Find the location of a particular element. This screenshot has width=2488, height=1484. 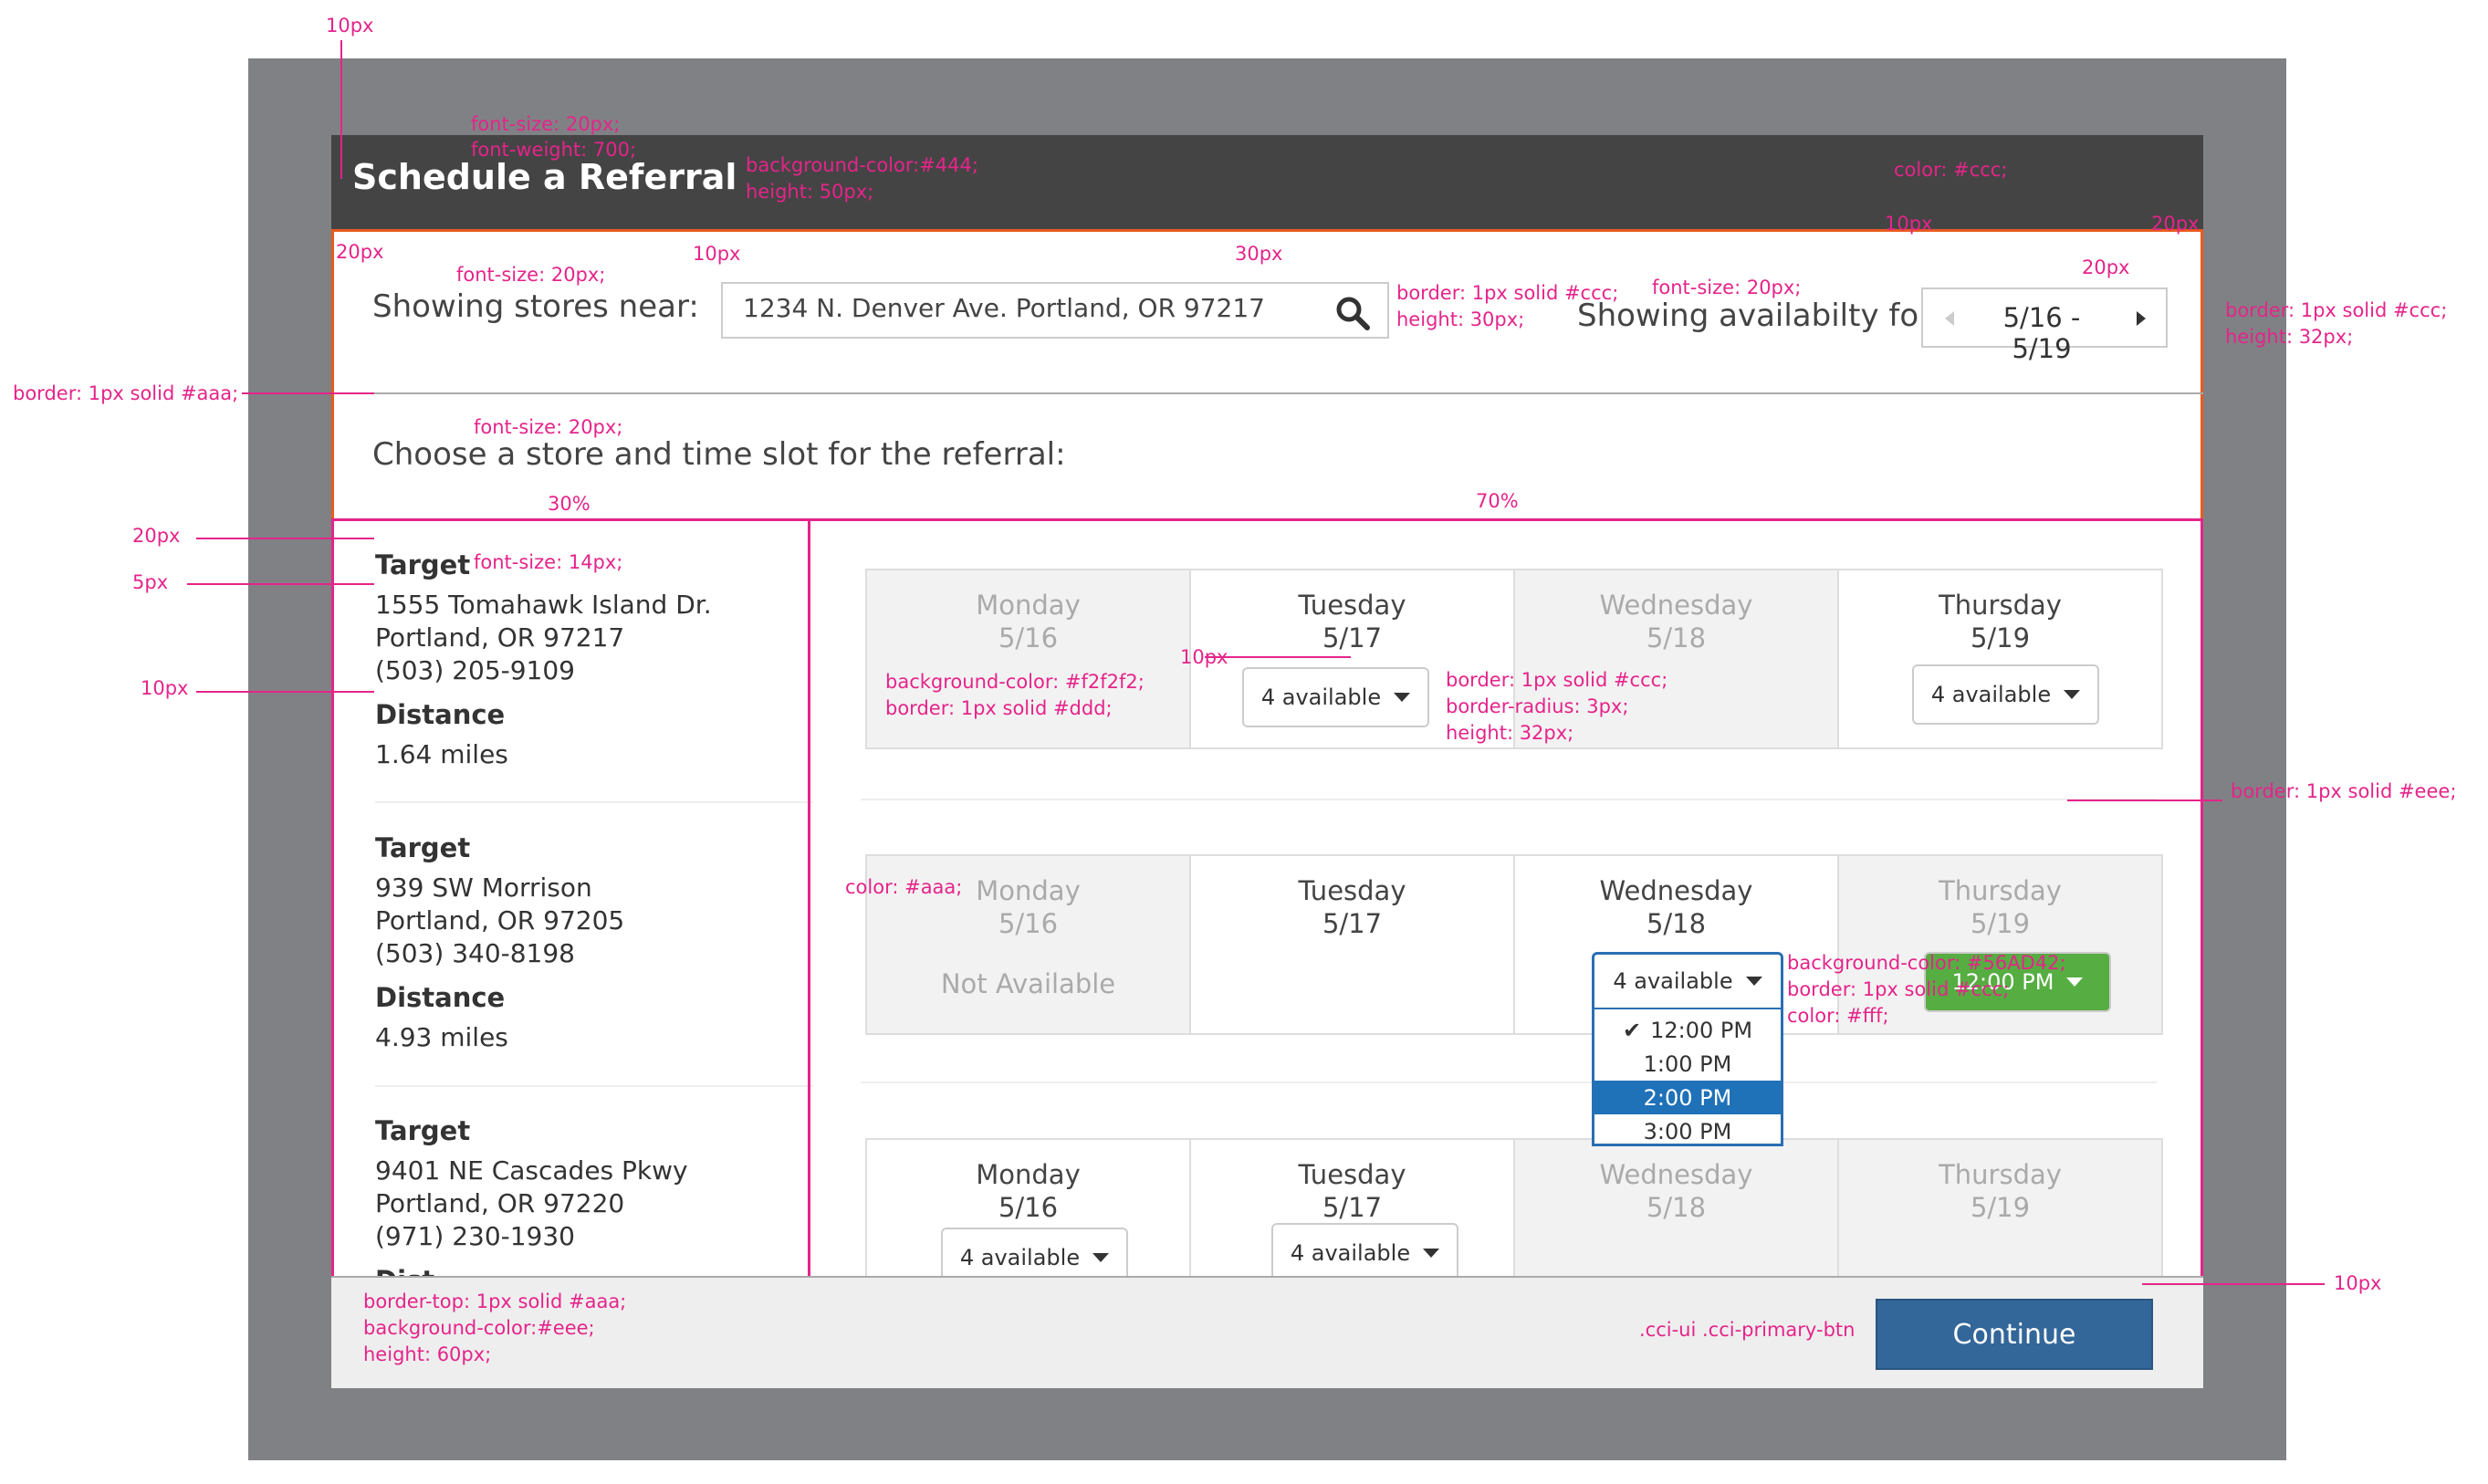

annotation: background-color:#eee; is located at coordinates (479, 1328).